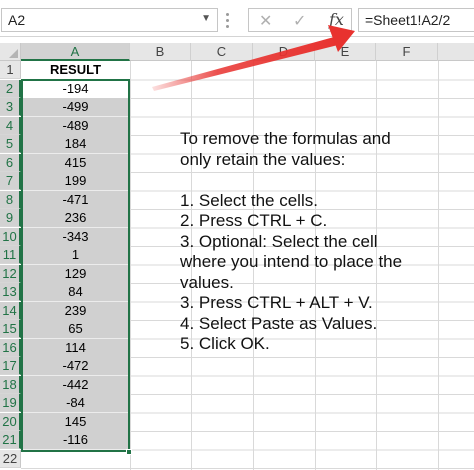 This screenshot has height=470, width=474. Describe the element at coordinates (75, 421) in the screenshot. I see `table-cell: 145` at that location.